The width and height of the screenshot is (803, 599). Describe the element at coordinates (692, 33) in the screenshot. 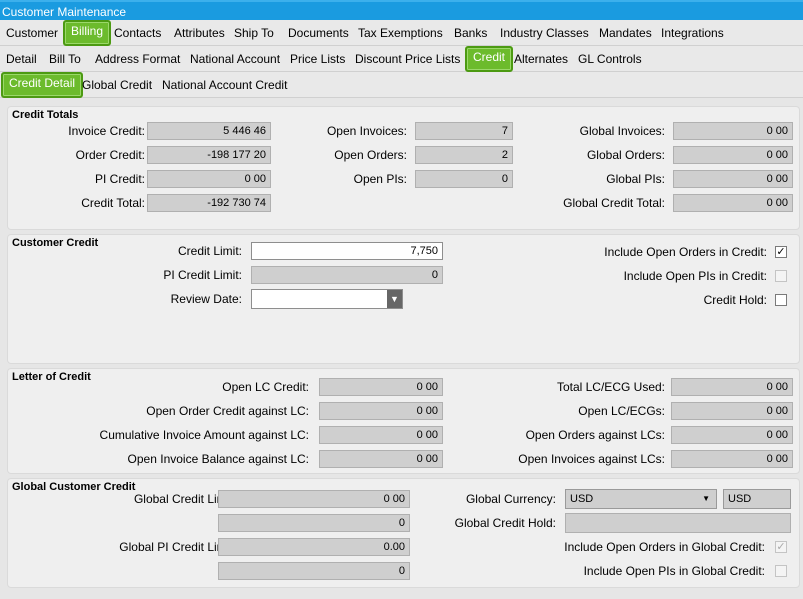

I see `tab-integrations: Integrations` at that location.